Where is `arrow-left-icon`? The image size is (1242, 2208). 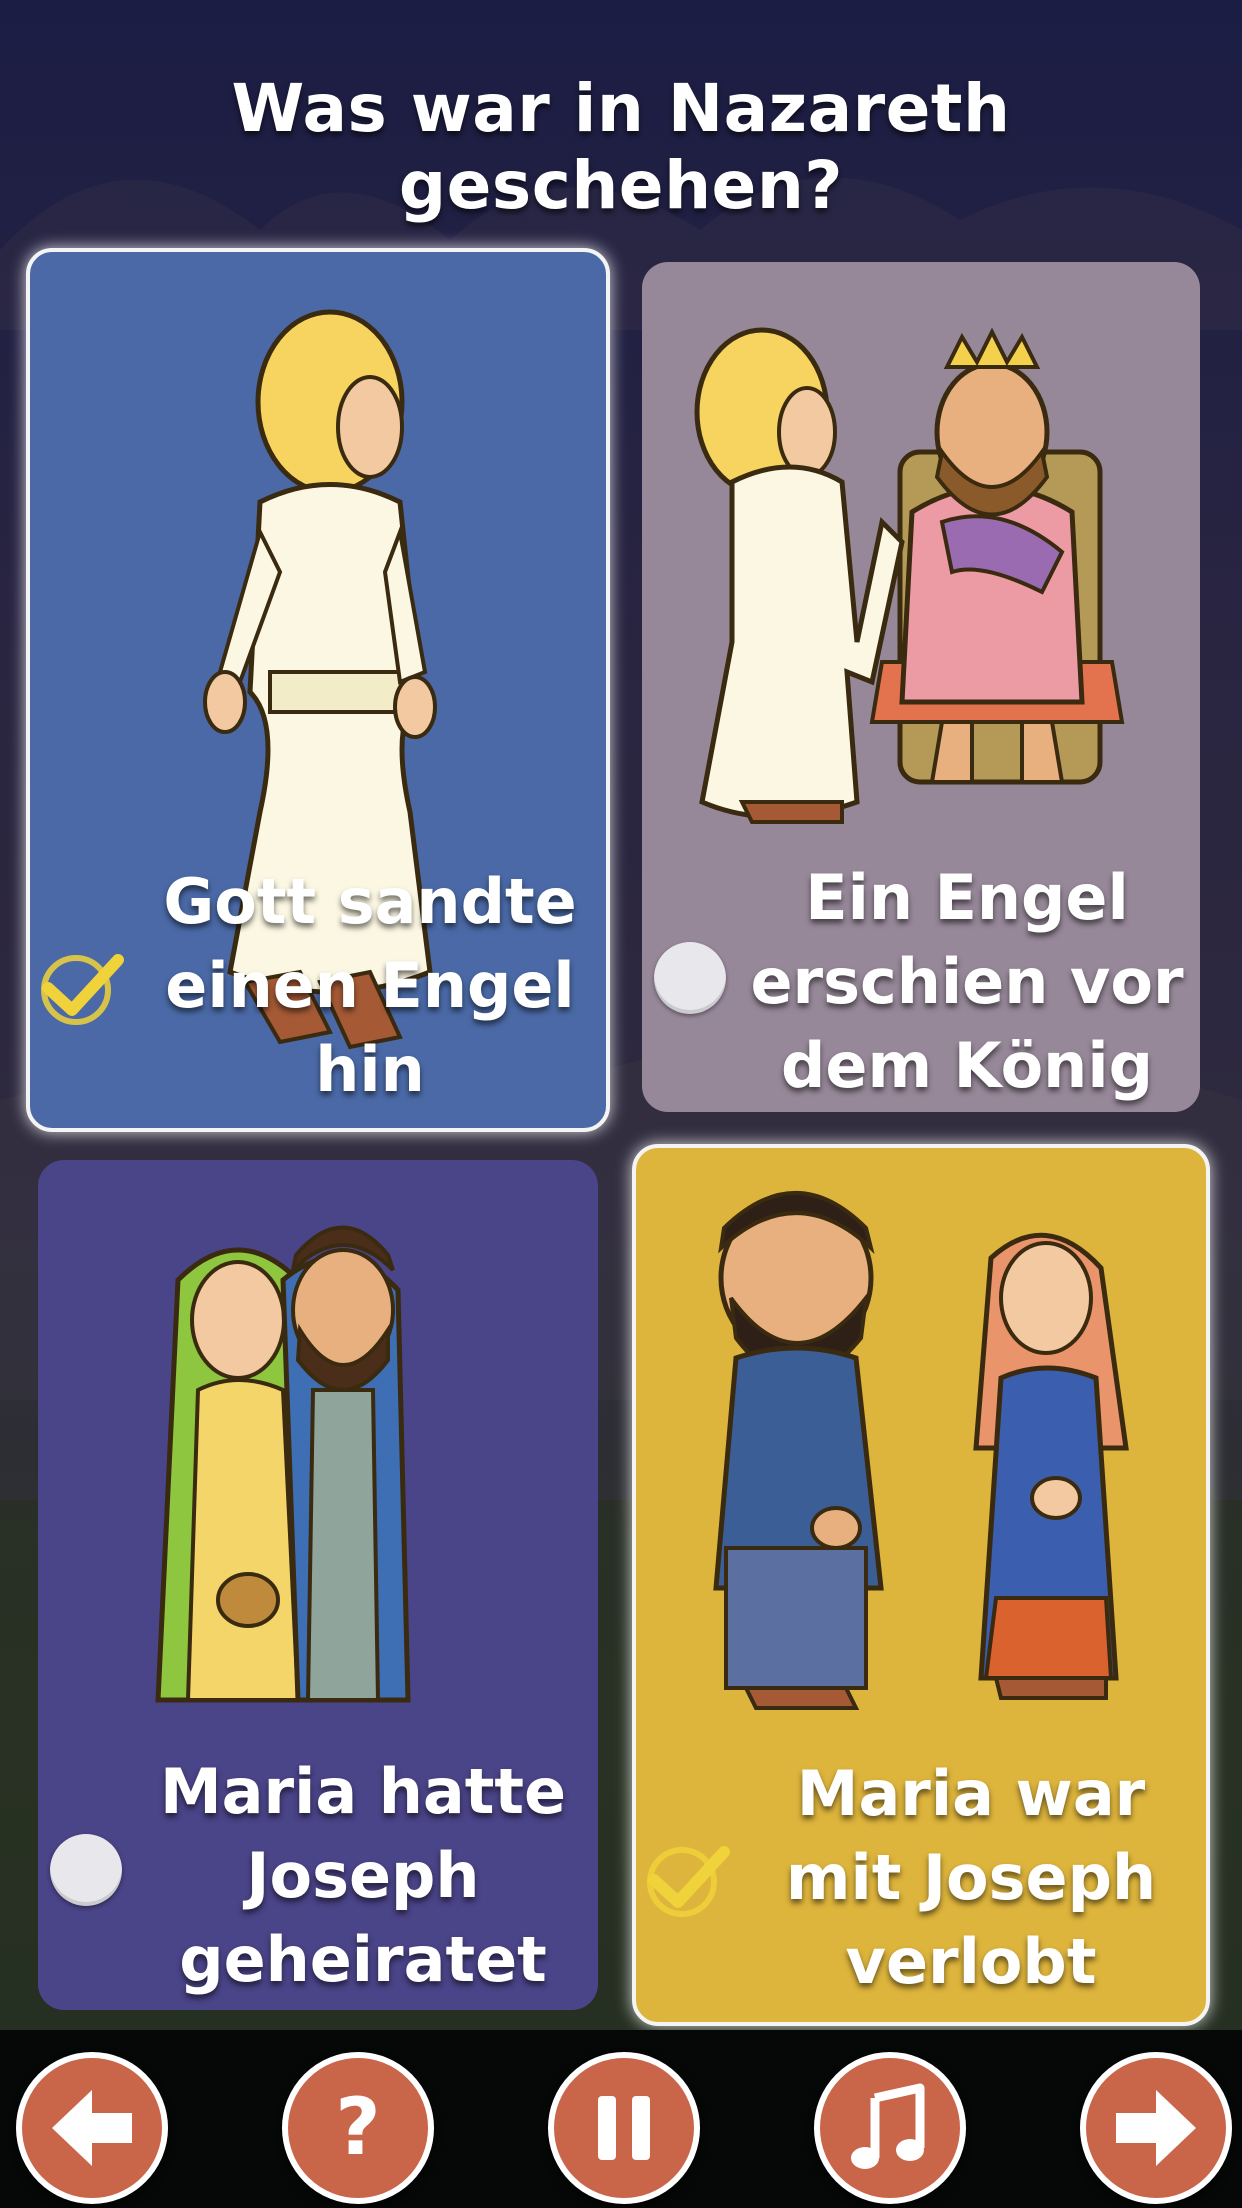
arrow-left-icon is located at coordinates (92, 2128).